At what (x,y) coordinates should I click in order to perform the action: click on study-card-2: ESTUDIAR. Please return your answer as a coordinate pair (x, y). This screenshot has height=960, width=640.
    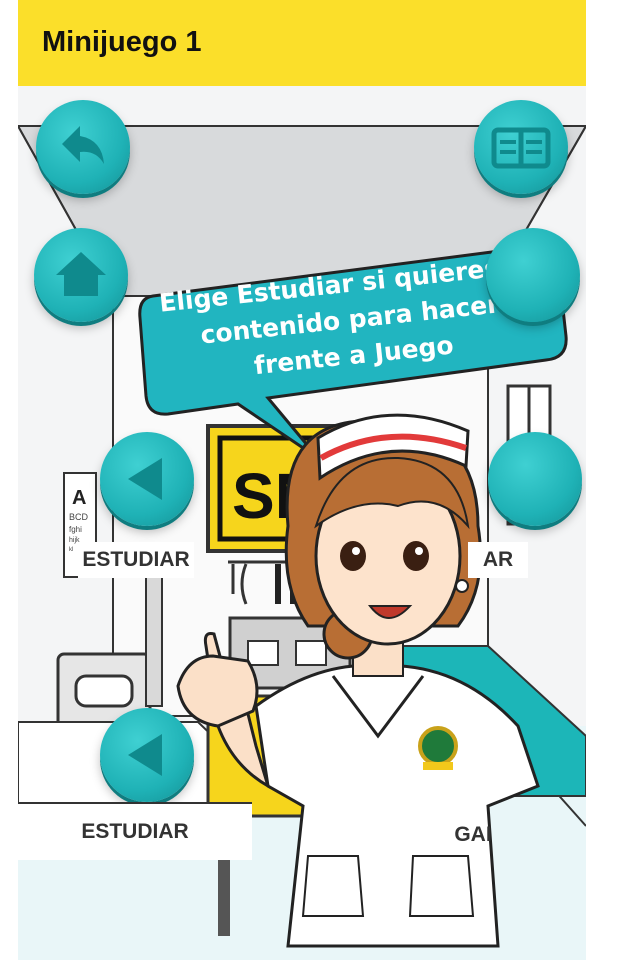
    Looking at the image, I should click on (135, 831).